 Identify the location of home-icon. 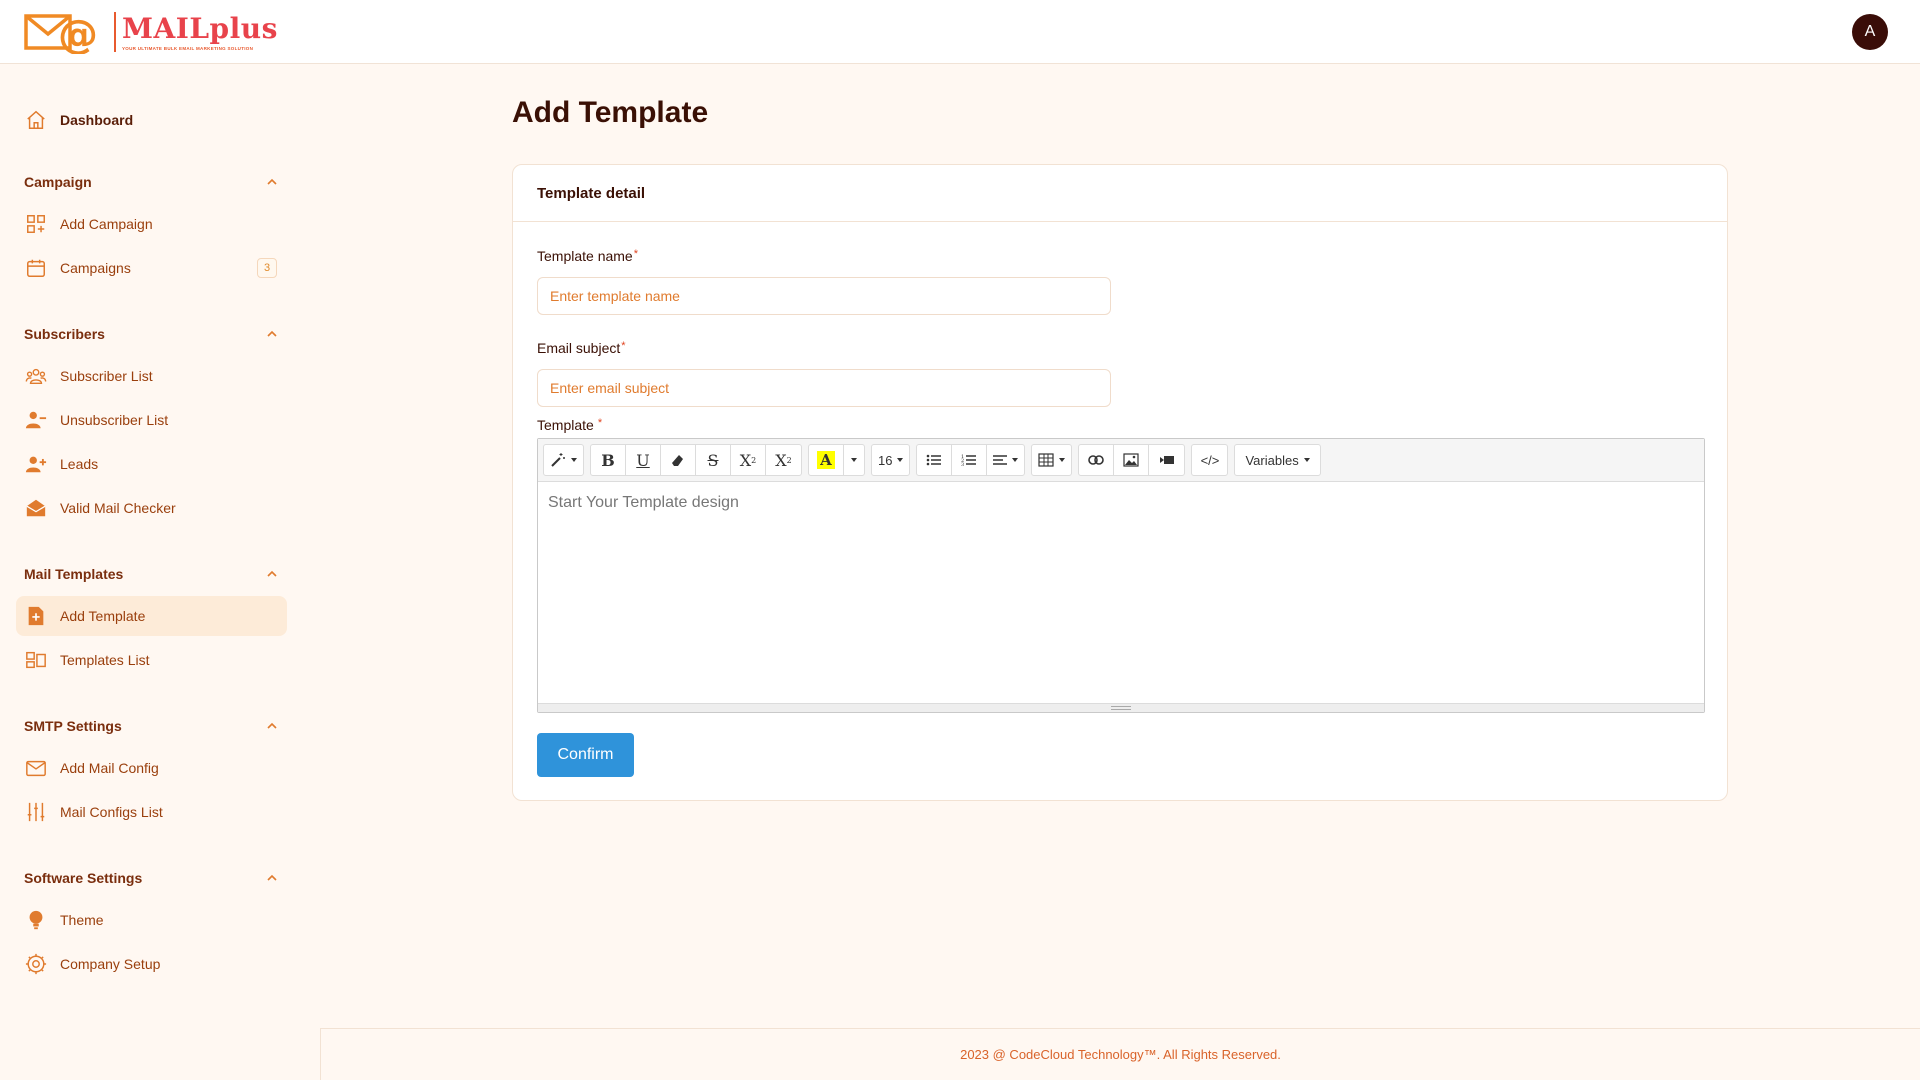
(36, 120).